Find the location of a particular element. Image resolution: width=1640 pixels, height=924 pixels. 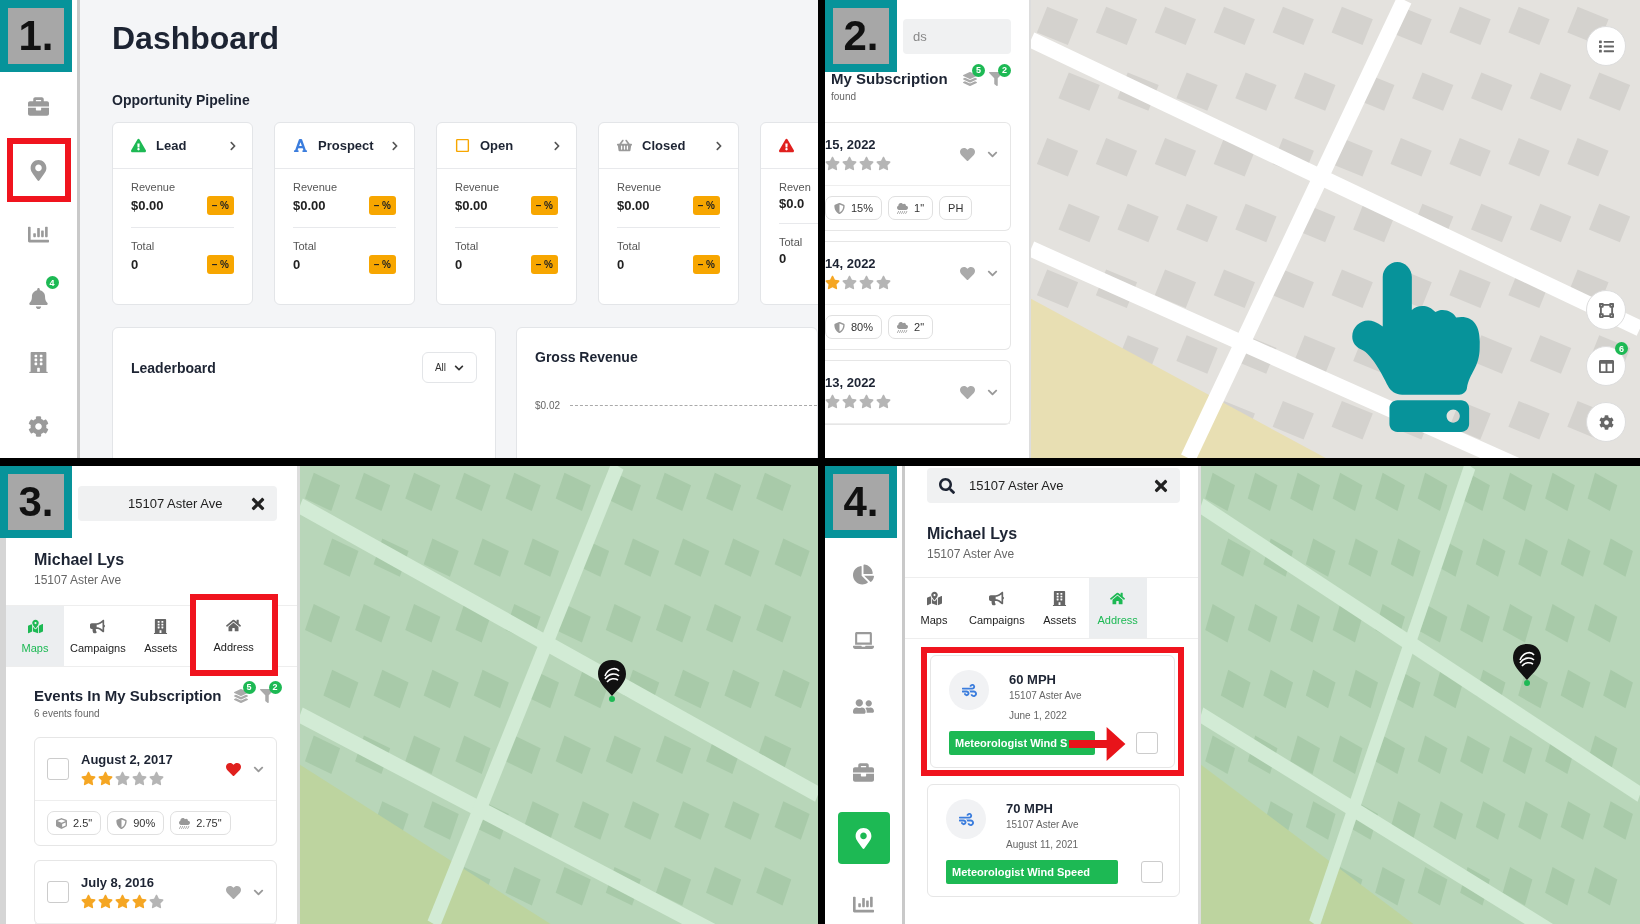

metric-label: Total is located at coordinates (467, 246).